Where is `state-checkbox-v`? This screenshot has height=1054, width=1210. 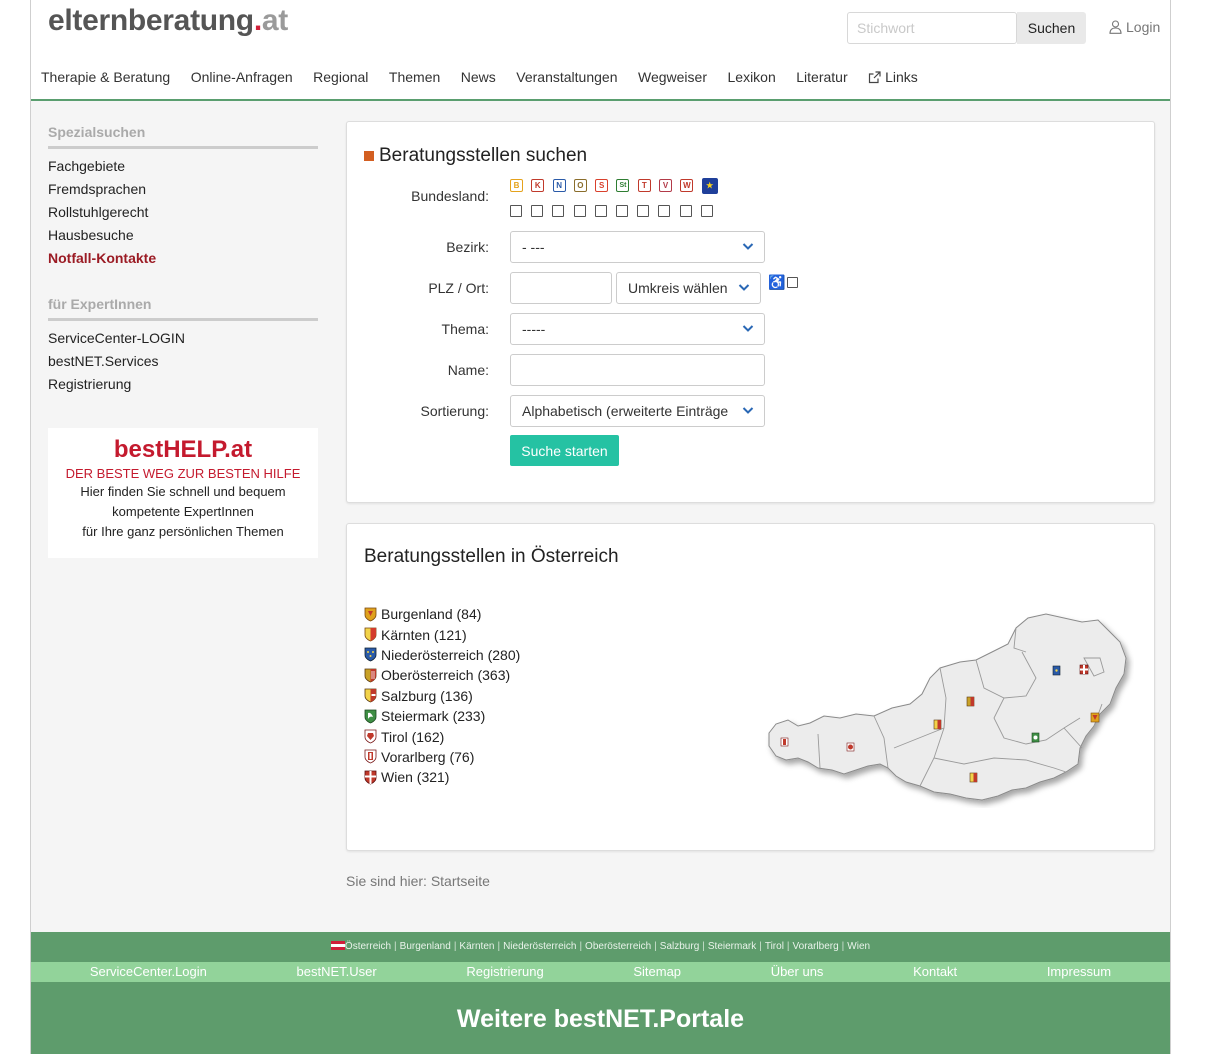 state-checkbox-v is located at coordinates (664, 211).